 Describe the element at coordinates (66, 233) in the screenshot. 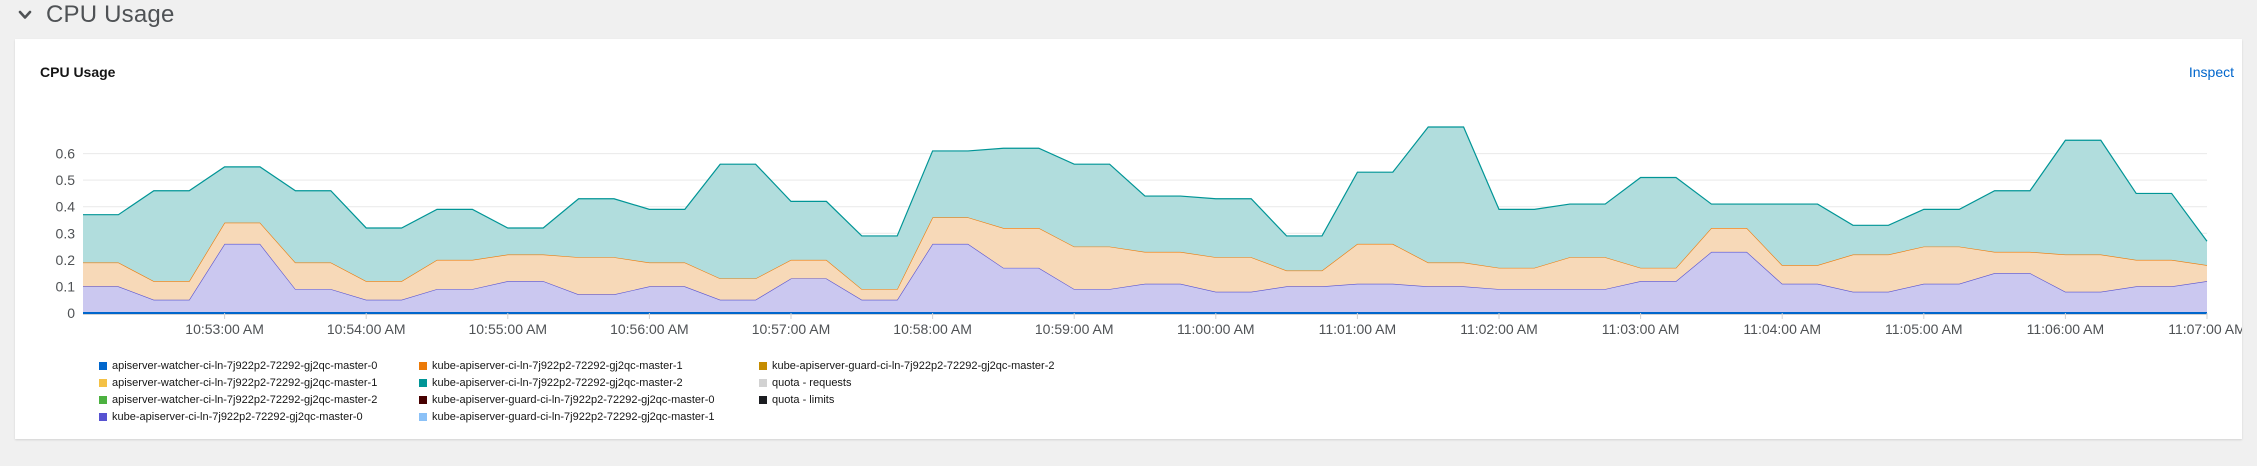

I see `y-tick-label: 0.3` at that location.